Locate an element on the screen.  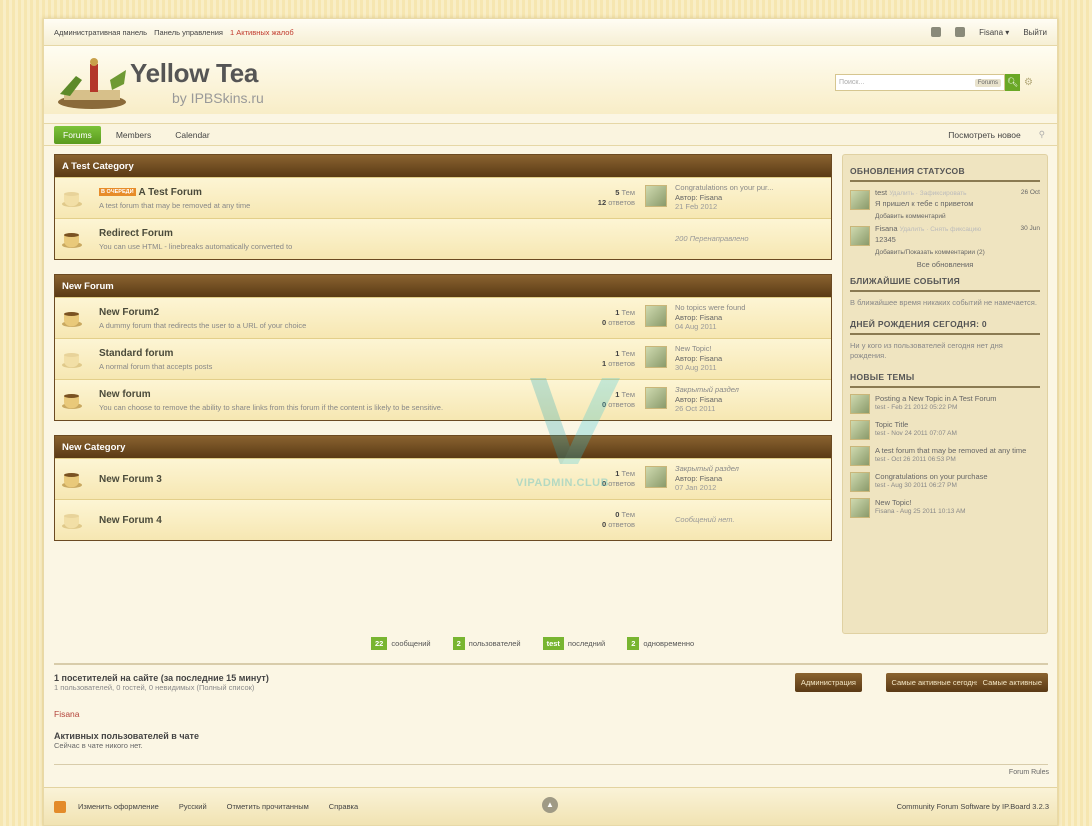
last-post-title: No topics were found is located at coordinates (710, 308).